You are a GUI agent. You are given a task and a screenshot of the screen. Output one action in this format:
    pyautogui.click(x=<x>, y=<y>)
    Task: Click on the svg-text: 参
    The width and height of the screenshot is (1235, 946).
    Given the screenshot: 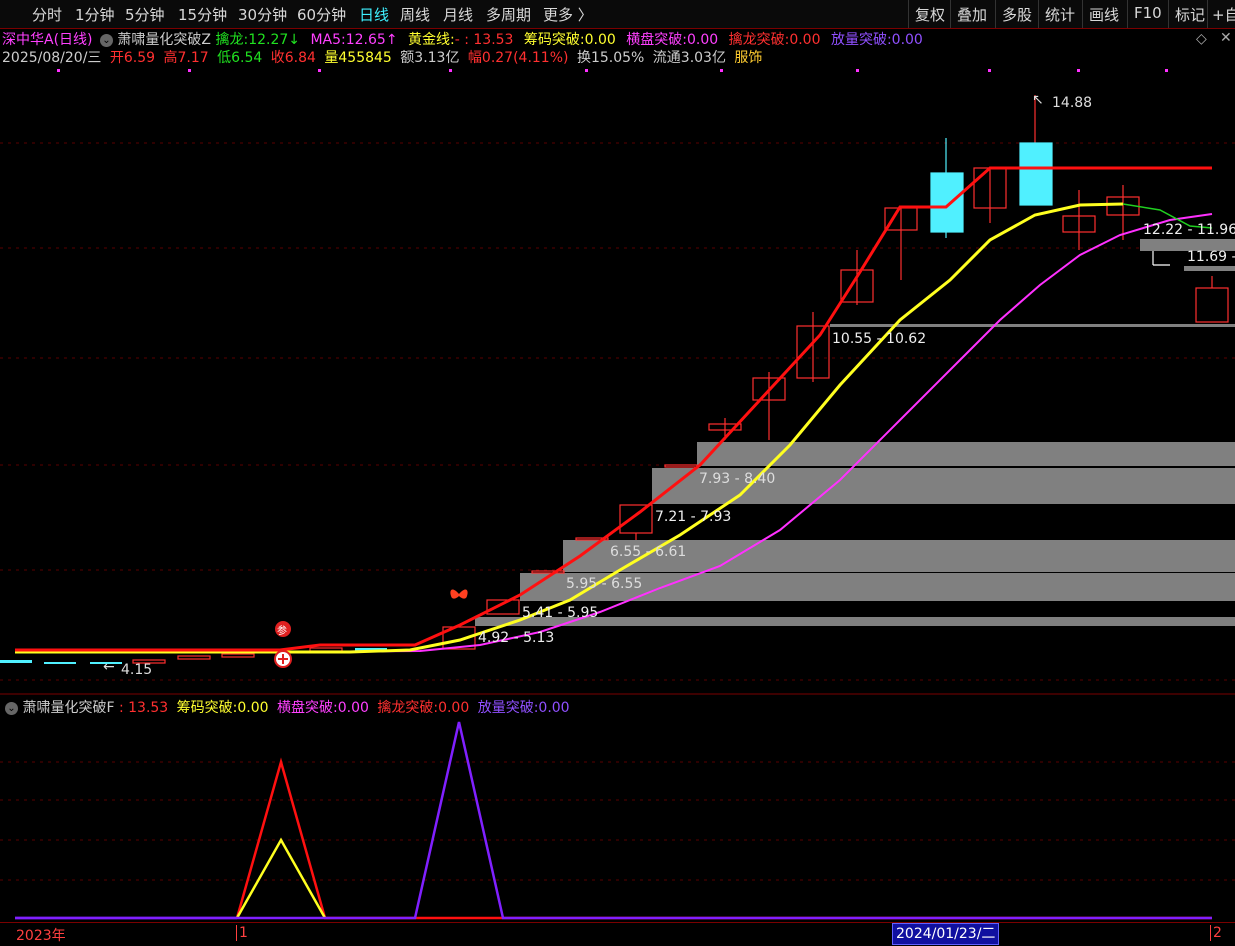 What is the action you would take?
    pyautogui.click(x=282, y=630)
    